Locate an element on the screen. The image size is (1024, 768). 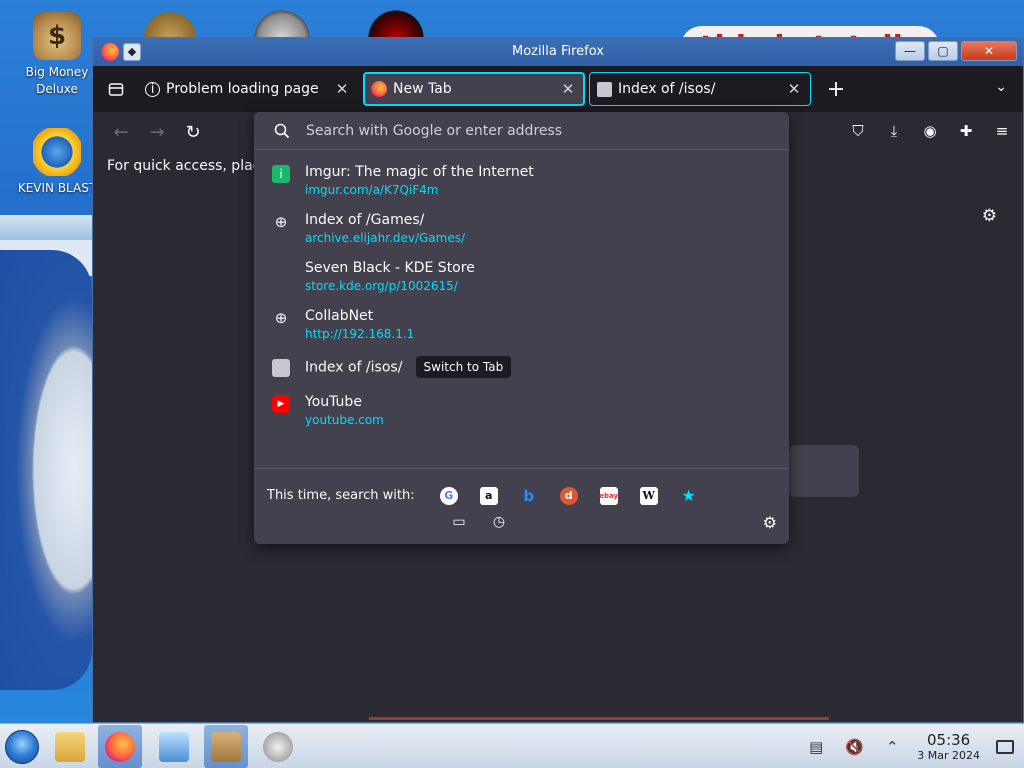
clock-date: 3 Mar 2024 is located at coordinates (948, 755).